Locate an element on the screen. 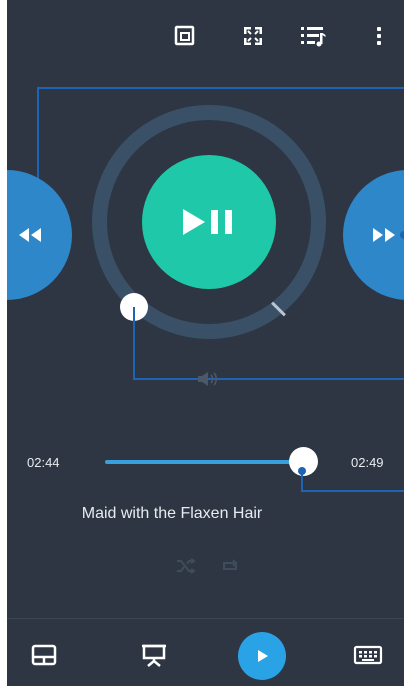  repeat-button is located at coordinates (230, 566).